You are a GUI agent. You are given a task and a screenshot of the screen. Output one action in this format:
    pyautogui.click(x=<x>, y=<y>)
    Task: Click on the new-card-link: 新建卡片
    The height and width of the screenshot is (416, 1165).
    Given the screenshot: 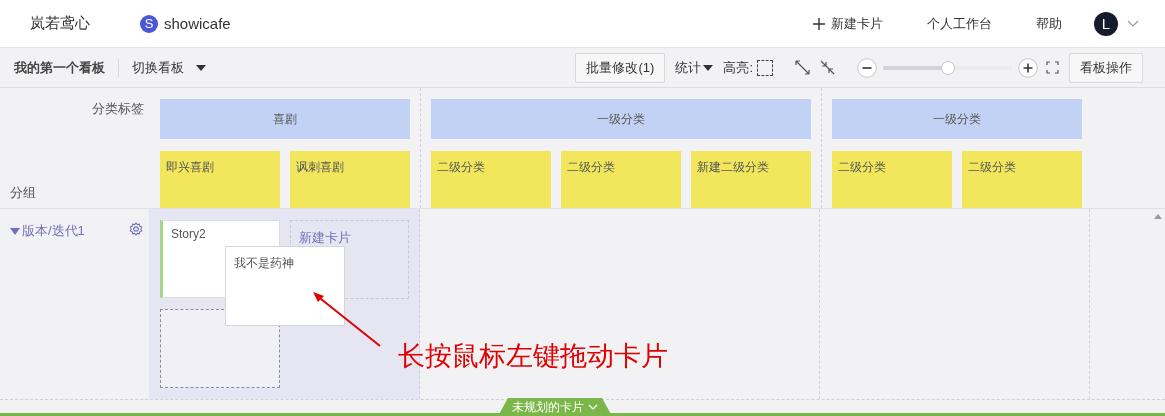 What is the action you would take?
    pyautogui.click(x=848, y=23)
    